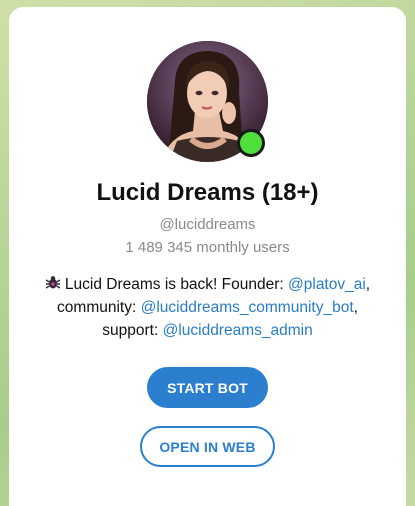 The width and height of the screenshot is (415, 506). Describe the element at coordinates (247, 307) in the screenshot. I see `community-link: @luciddreams_community_bot` at that location.